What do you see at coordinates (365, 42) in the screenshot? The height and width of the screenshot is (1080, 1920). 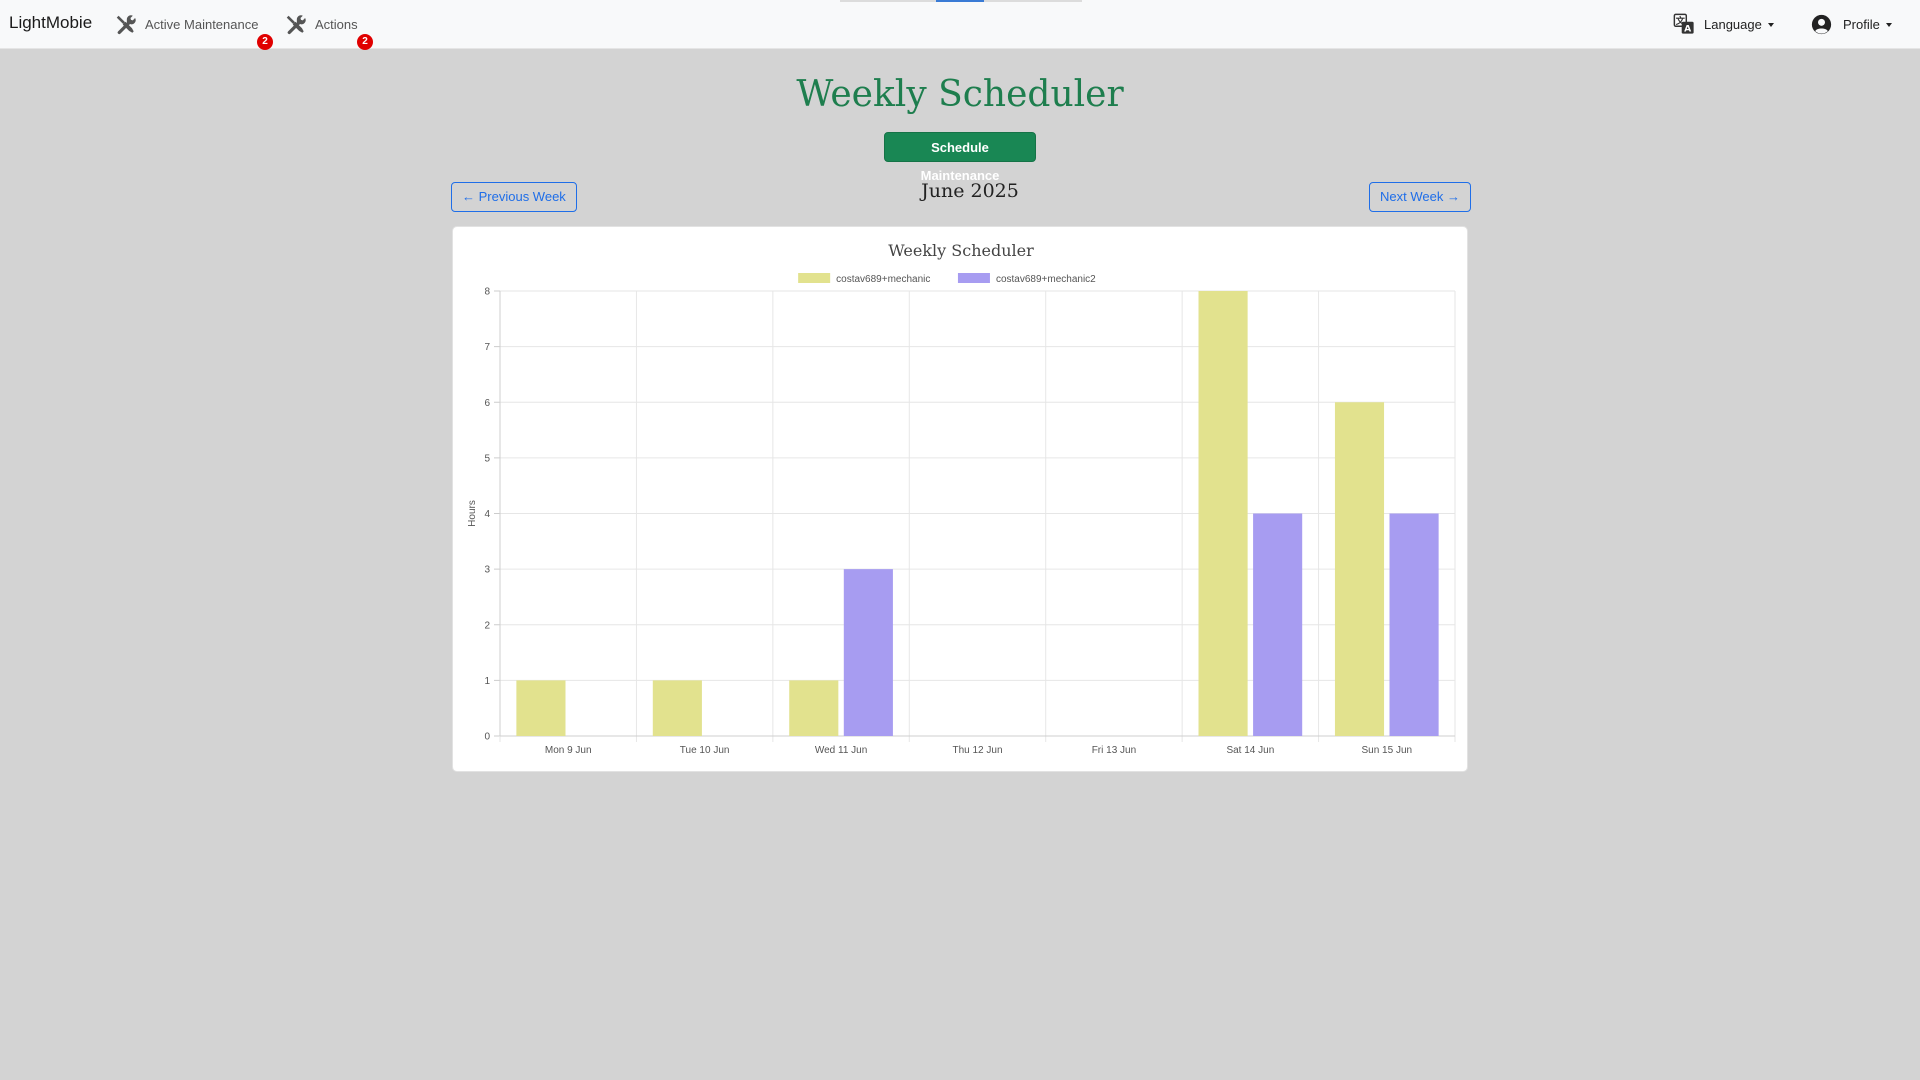 I see `actions-count-badge: 2` at bounding box center [365, 42].